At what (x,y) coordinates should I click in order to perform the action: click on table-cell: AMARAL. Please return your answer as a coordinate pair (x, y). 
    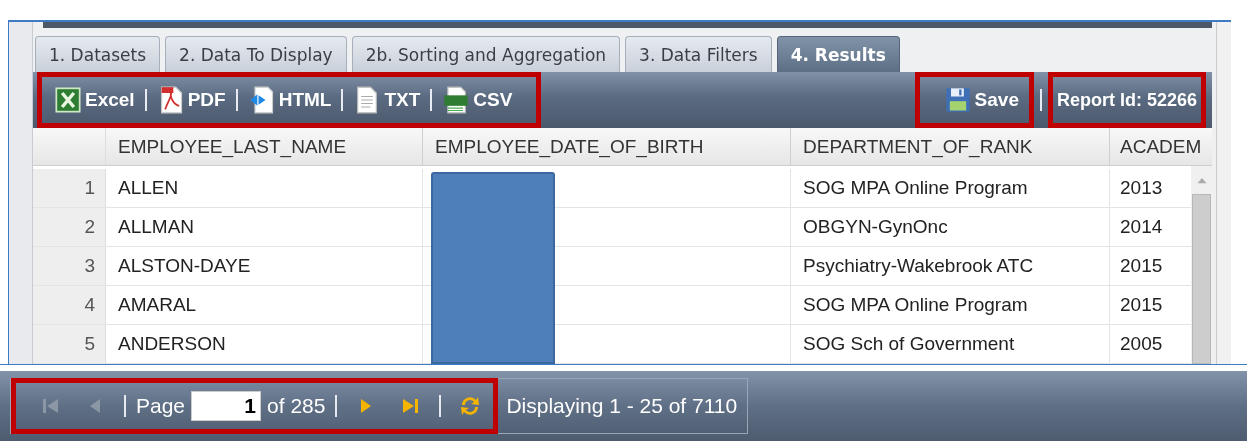
    Looking at the image, I should click on (264, 305).